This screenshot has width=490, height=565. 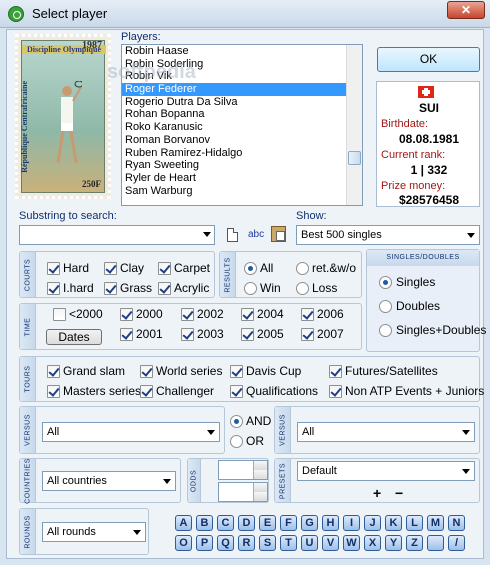 What do you see at coordinates (189, 371) in the screenshot?
I see `tour-label: World series` at bounding box center [189, 371].